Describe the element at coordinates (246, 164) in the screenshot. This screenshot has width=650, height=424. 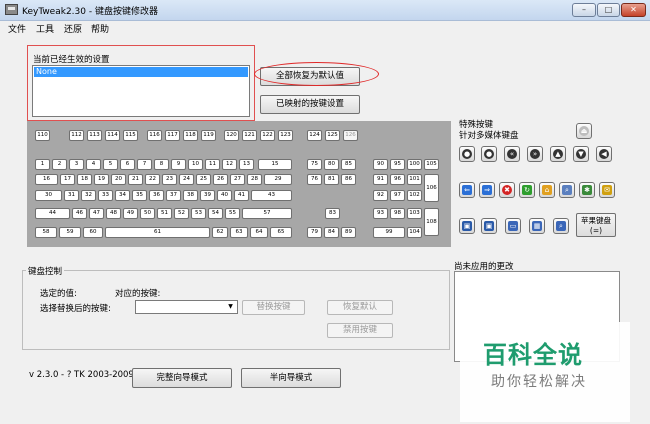
I see `key-13: 13` at that location.